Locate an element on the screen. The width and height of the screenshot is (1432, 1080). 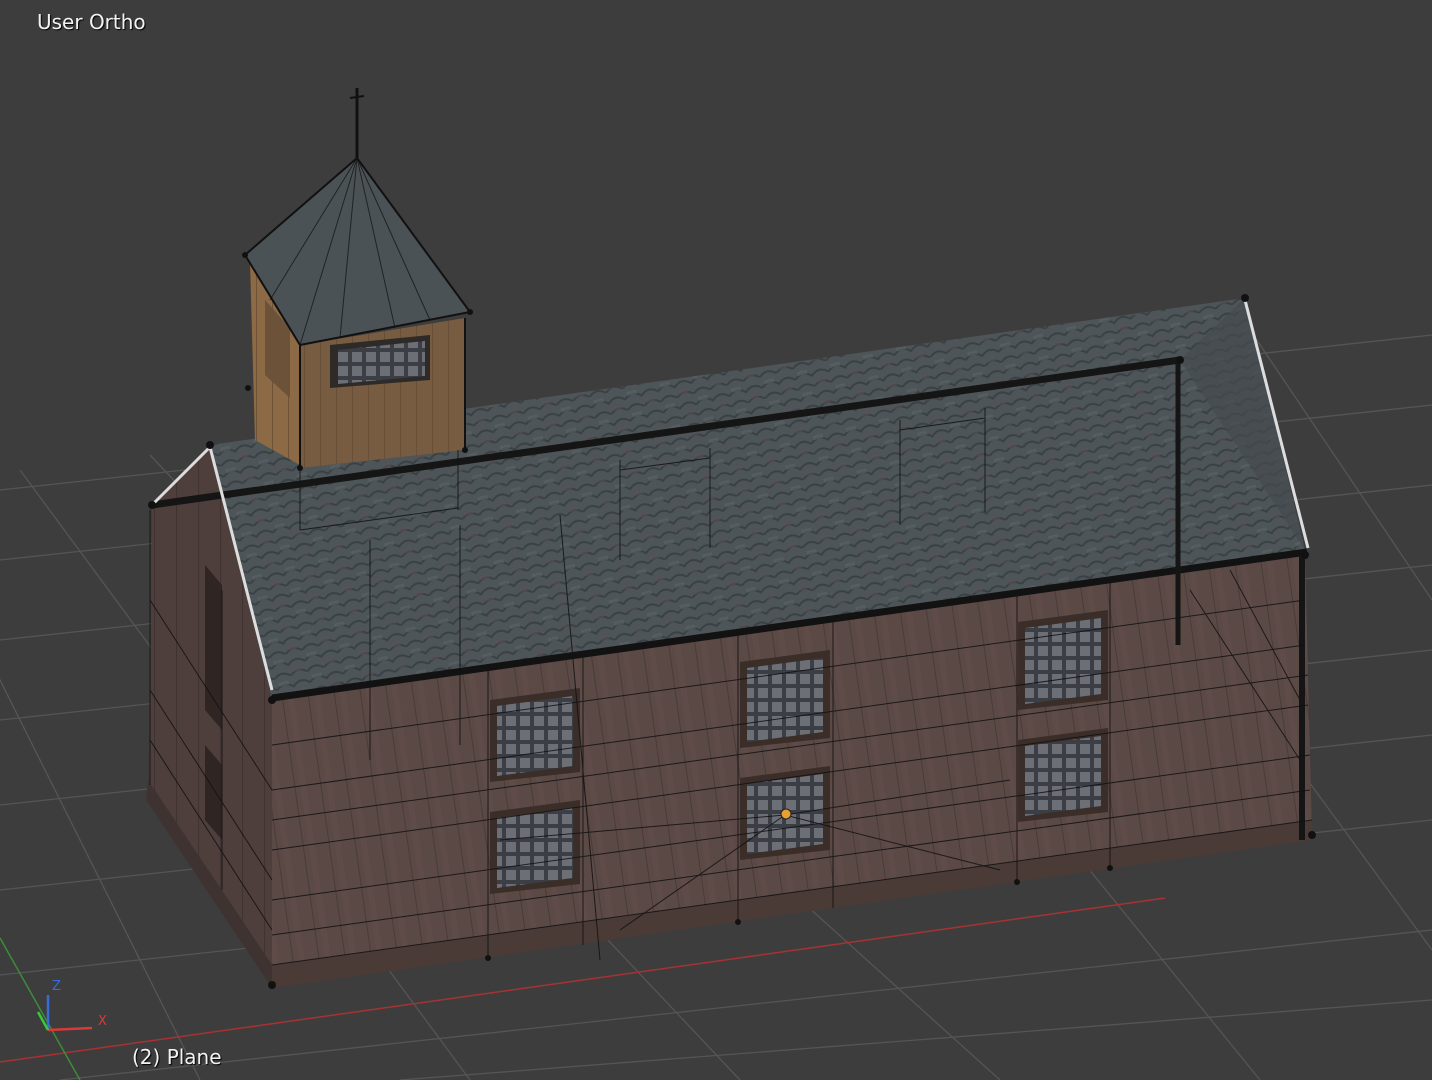
object-origin-marker is located at coordinates (786, 814).